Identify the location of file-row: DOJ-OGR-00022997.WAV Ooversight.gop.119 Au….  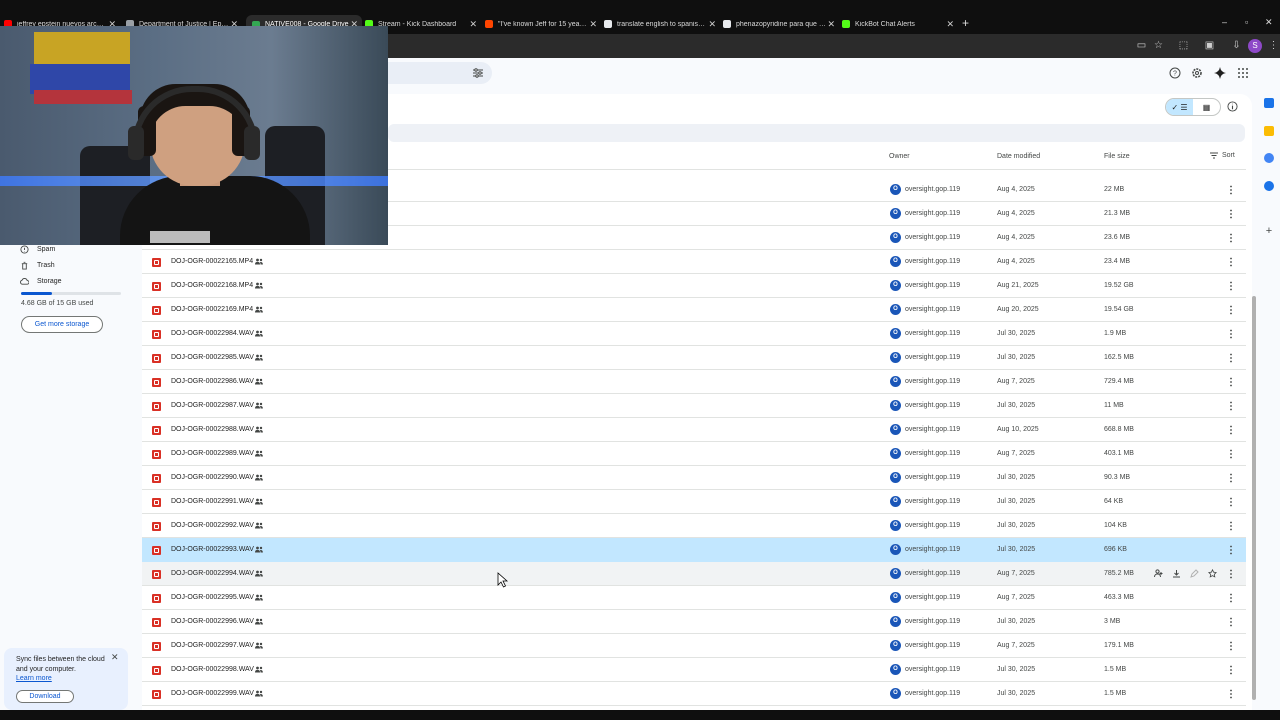
(694, 646).